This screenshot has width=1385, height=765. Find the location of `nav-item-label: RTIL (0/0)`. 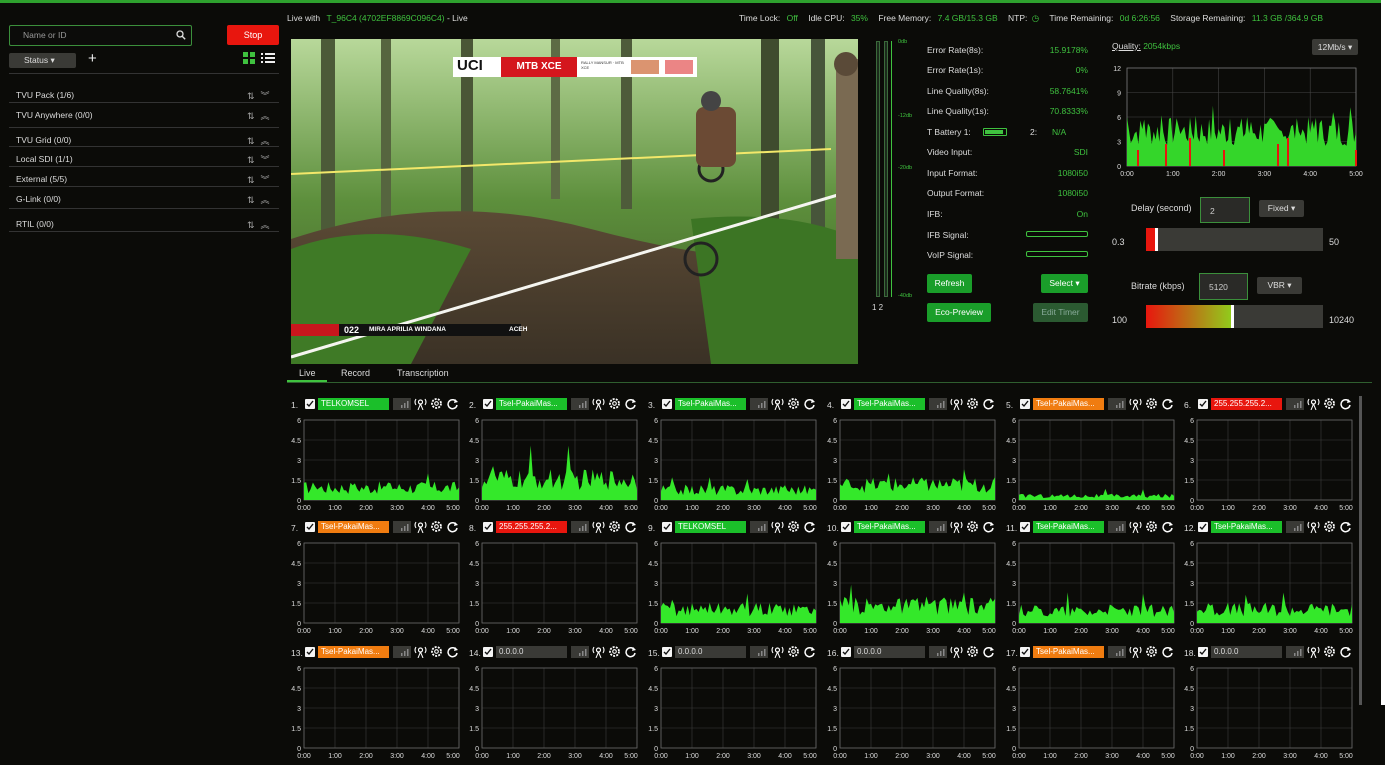

nav-item-label: RTIL (0/0) is located at coordinates (35, 224).